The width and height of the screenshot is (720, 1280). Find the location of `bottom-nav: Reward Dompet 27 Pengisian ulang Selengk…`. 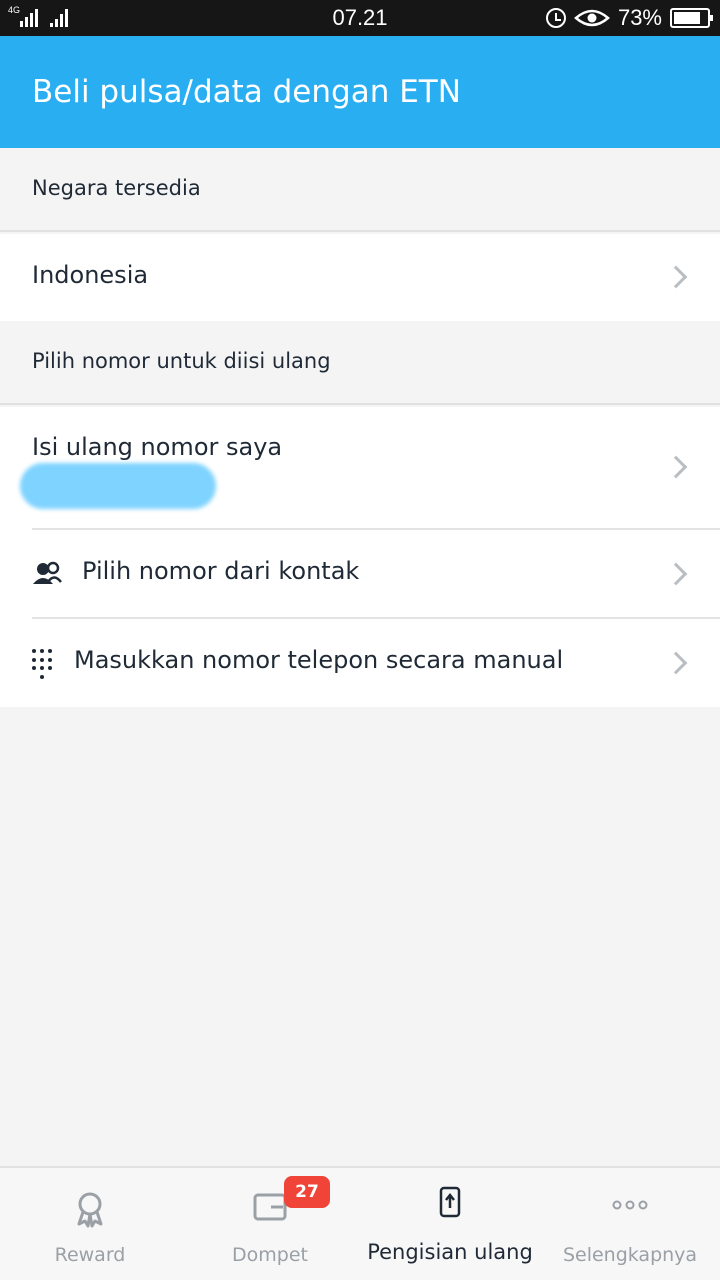

bottom-nav: Reward Dompet 27 Pengisian ulang Selengk… is located at coordinates (360, 1223).